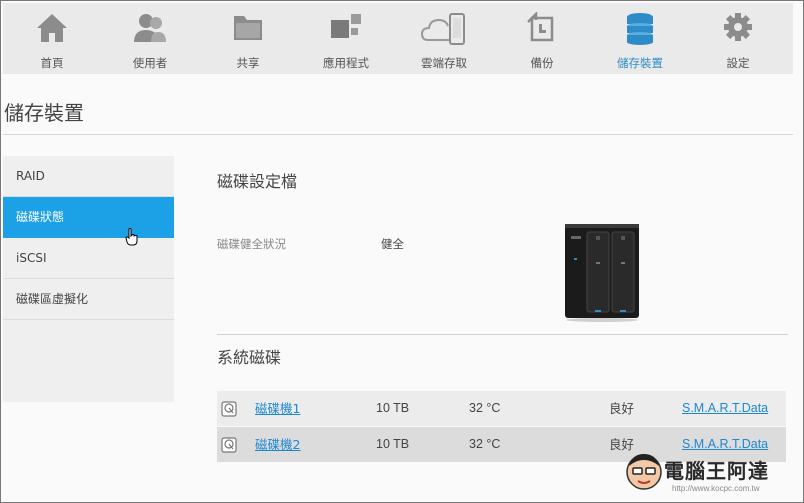  Describe the element at coordinates (88, 299) in the screenshot. I see `sidebar-item-volume-virtualization: 磁碟區虛擬化` at that location.